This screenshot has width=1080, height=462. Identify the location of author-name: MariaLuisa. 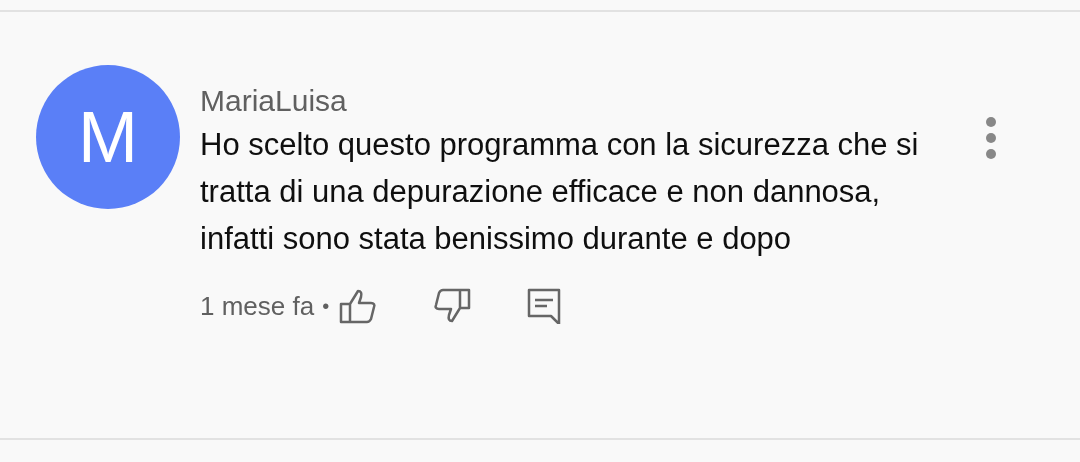
(274, 101).